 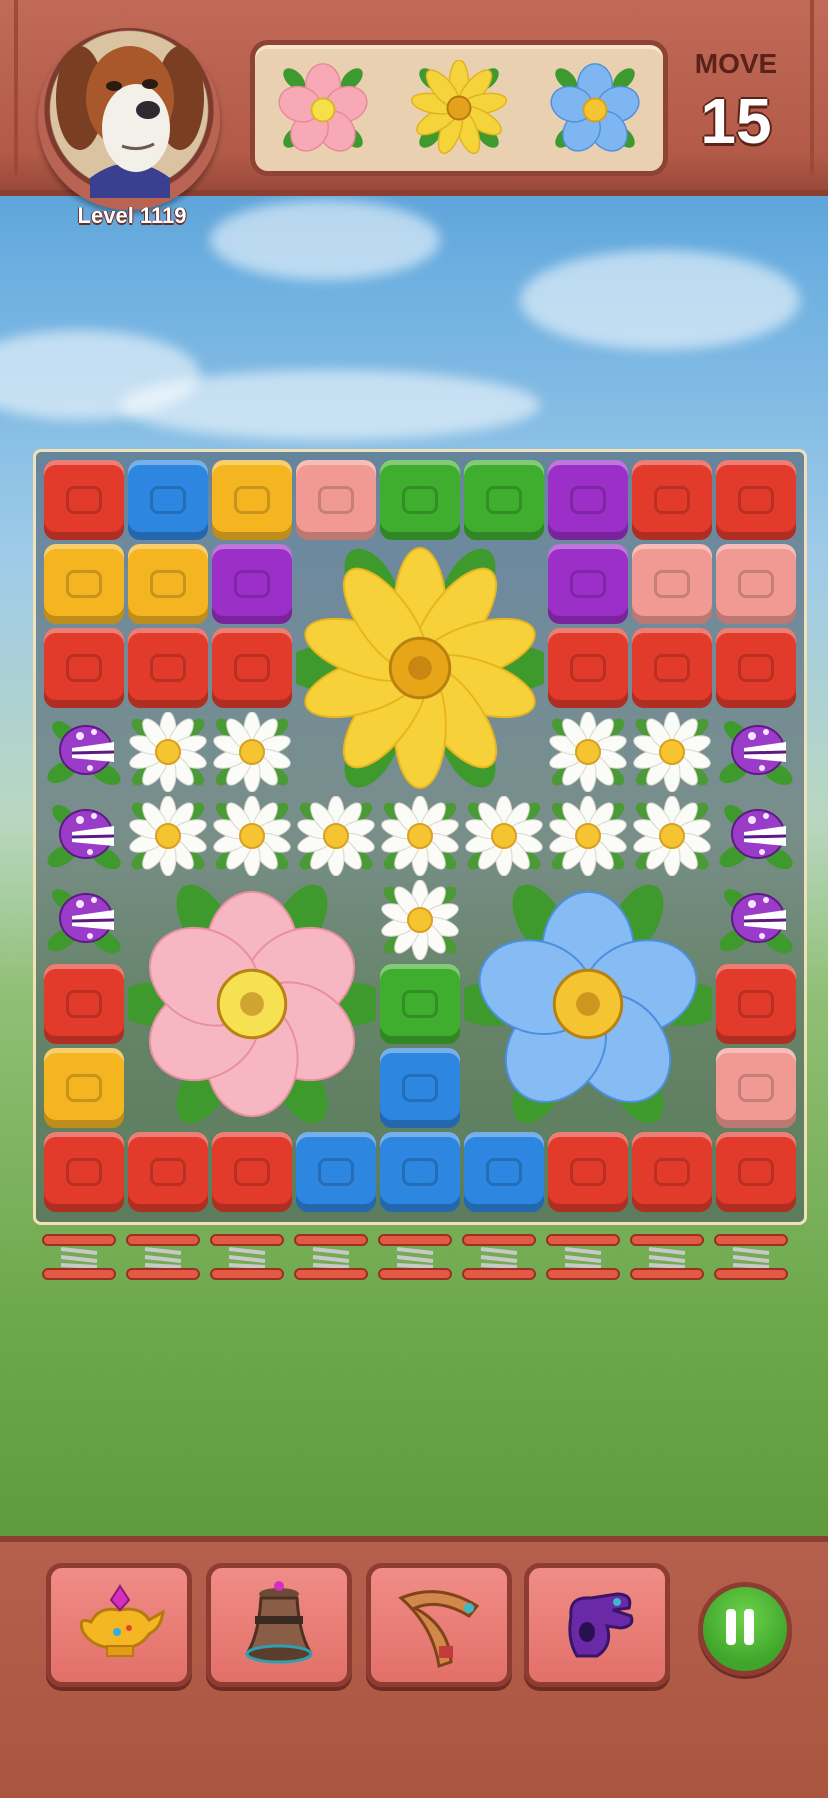 What do you see at coordinates (119, 1625) in the screenshot?
I see `booster-magic-lamp` at bounding box center [119, 1625].